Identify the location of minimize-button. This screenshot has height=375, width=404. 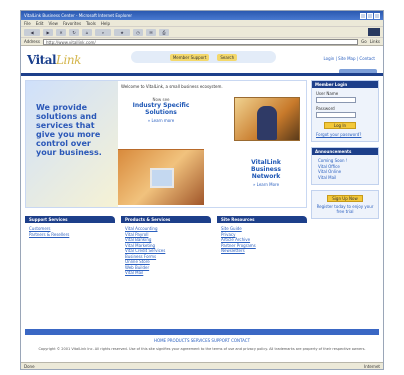
(363, 15).